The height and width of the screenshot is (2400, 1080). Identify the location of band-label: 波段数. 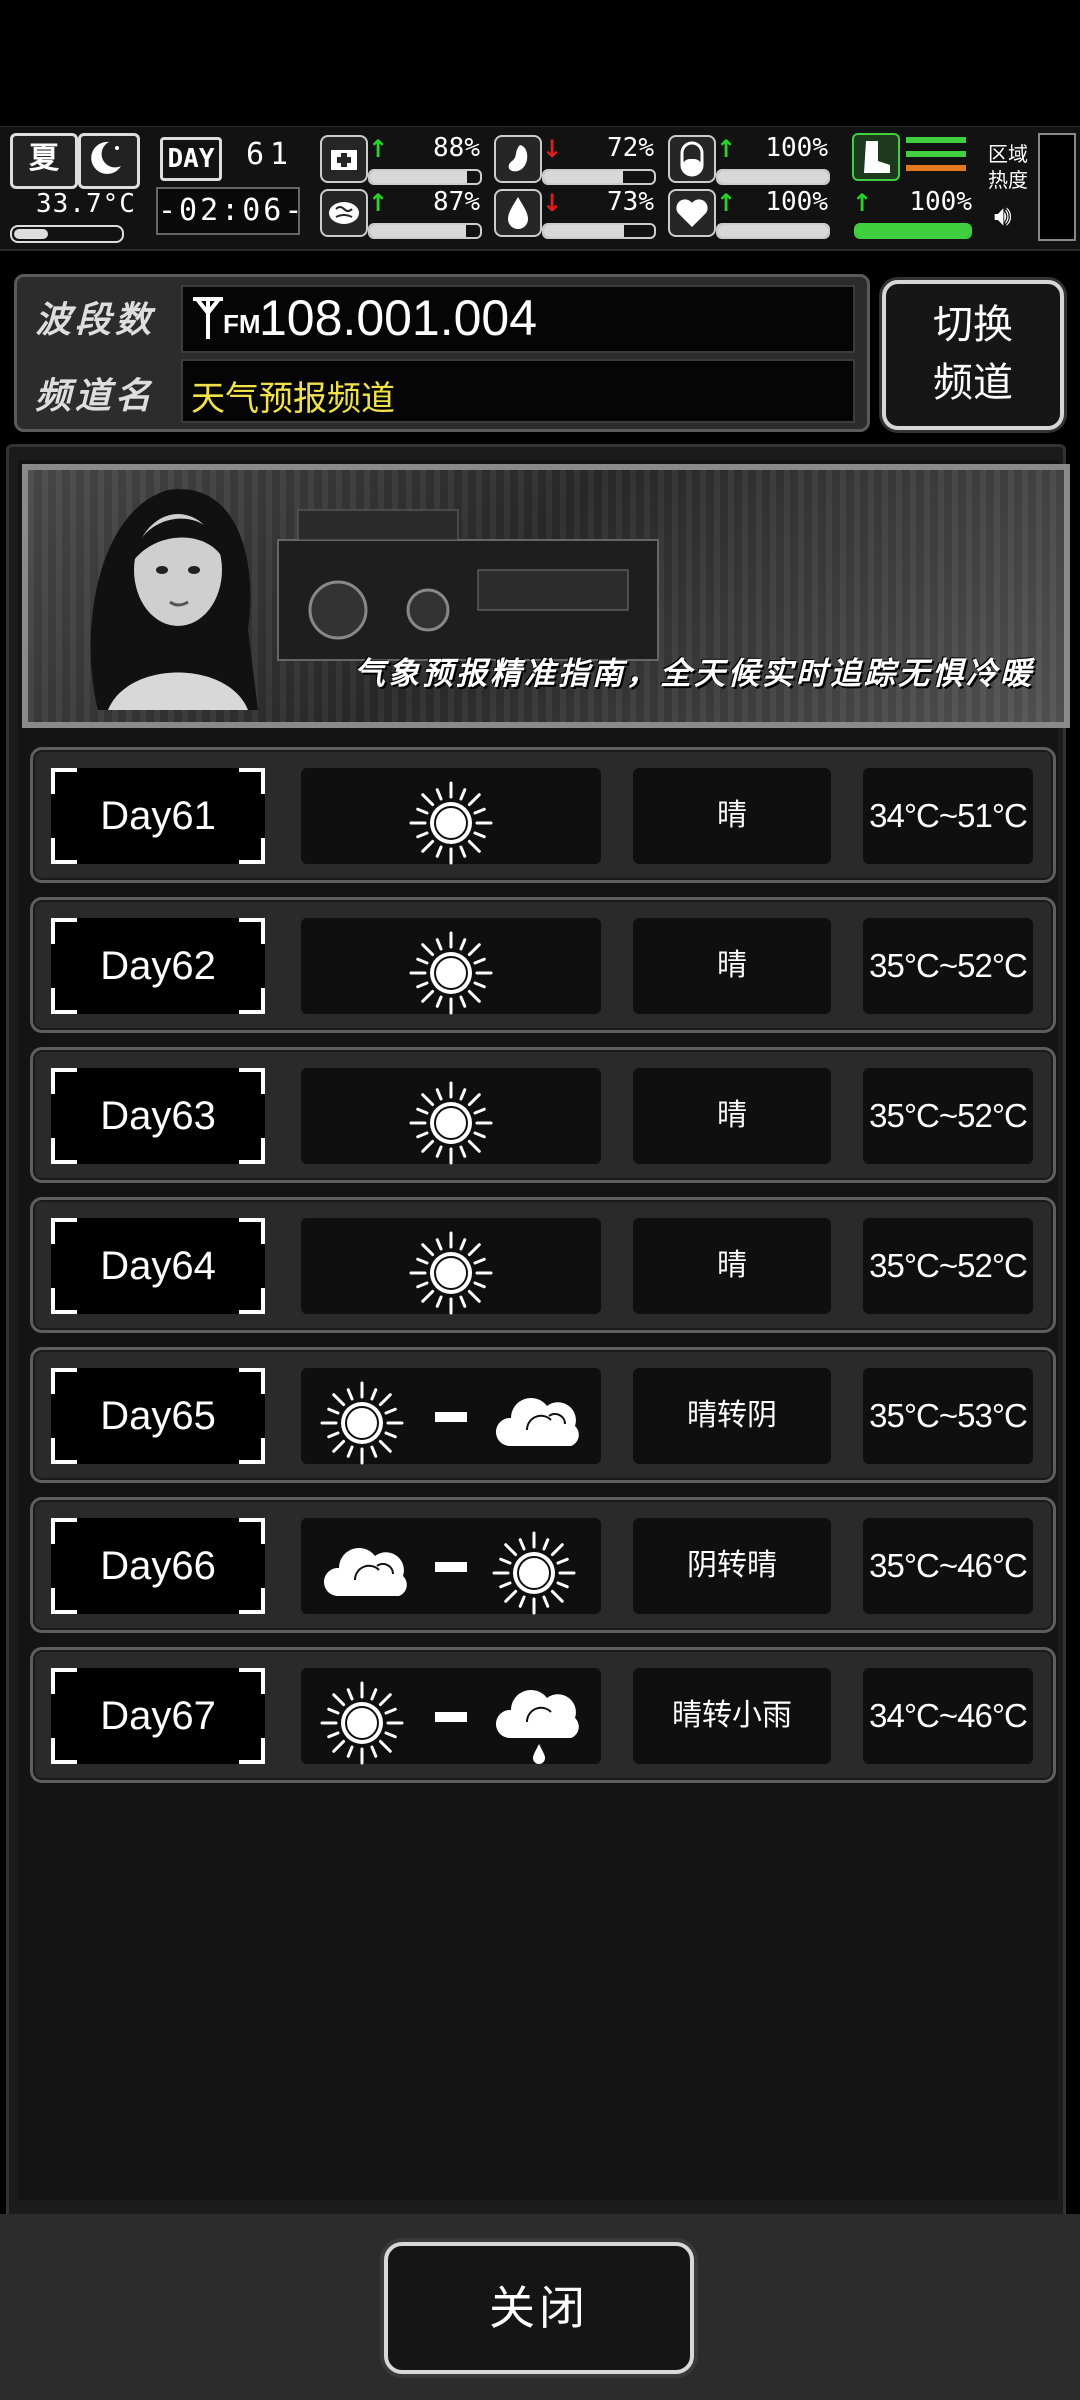
(95, 320).